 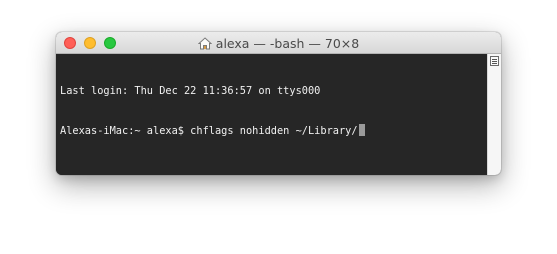 I want to click on scrollbar-track, so click(x=494, y=114).